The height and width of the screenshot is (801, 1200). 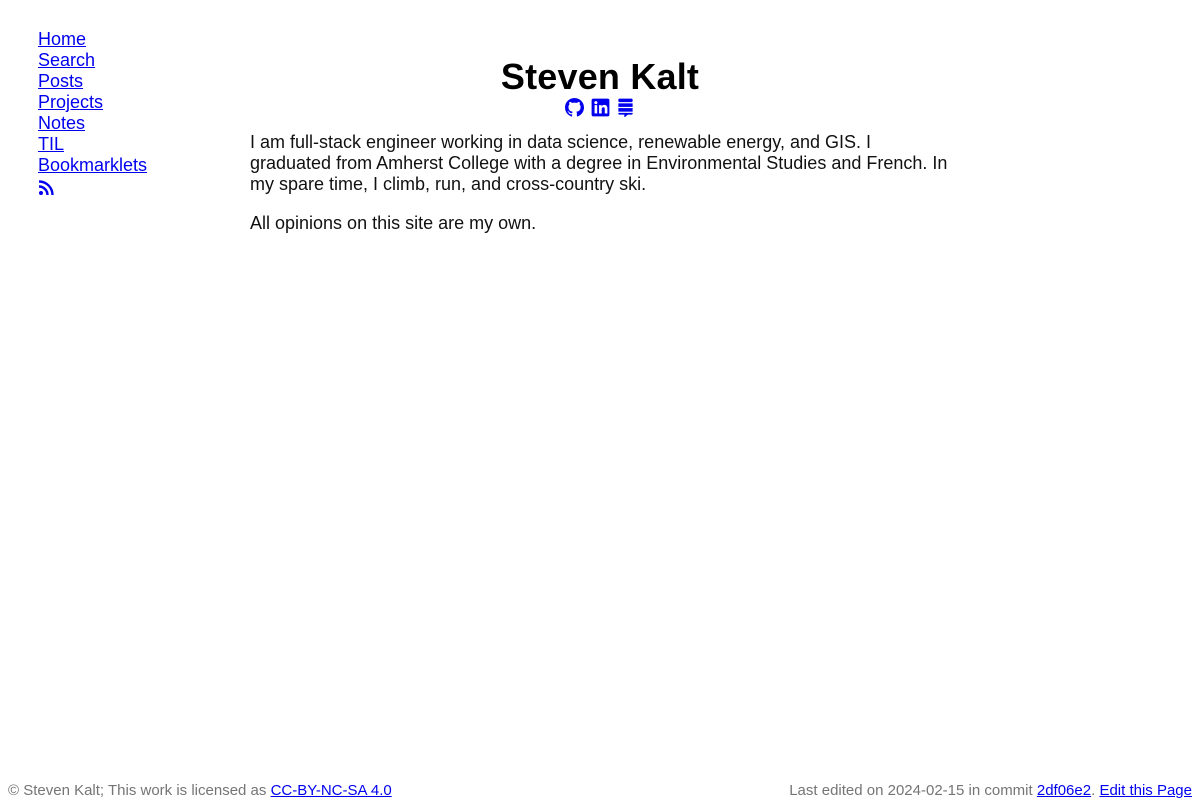 I want to click on nav-item-bookmarklets: Bookmarklets, so click(x=123, y=165).